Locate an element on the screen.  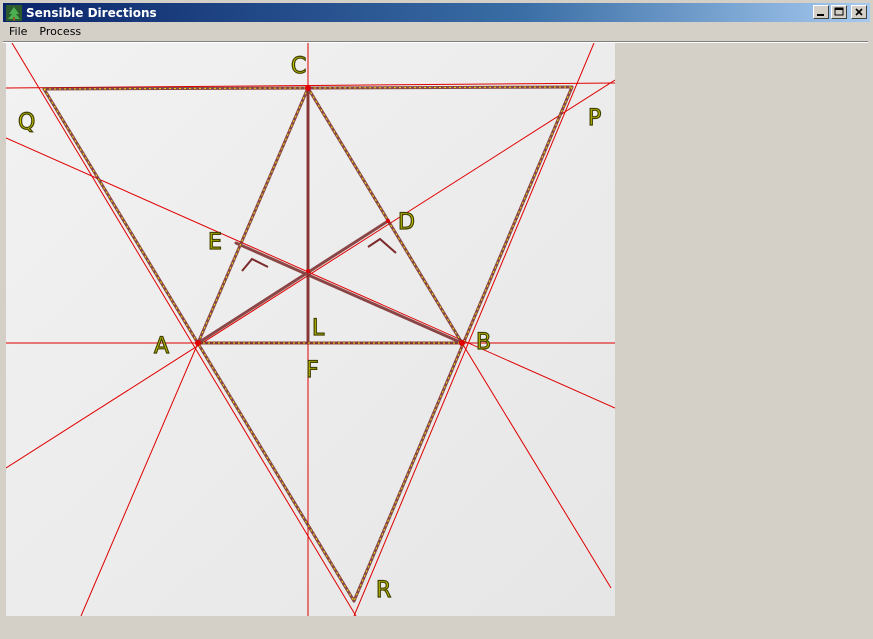
point-c is located at coordinates (308, 88).